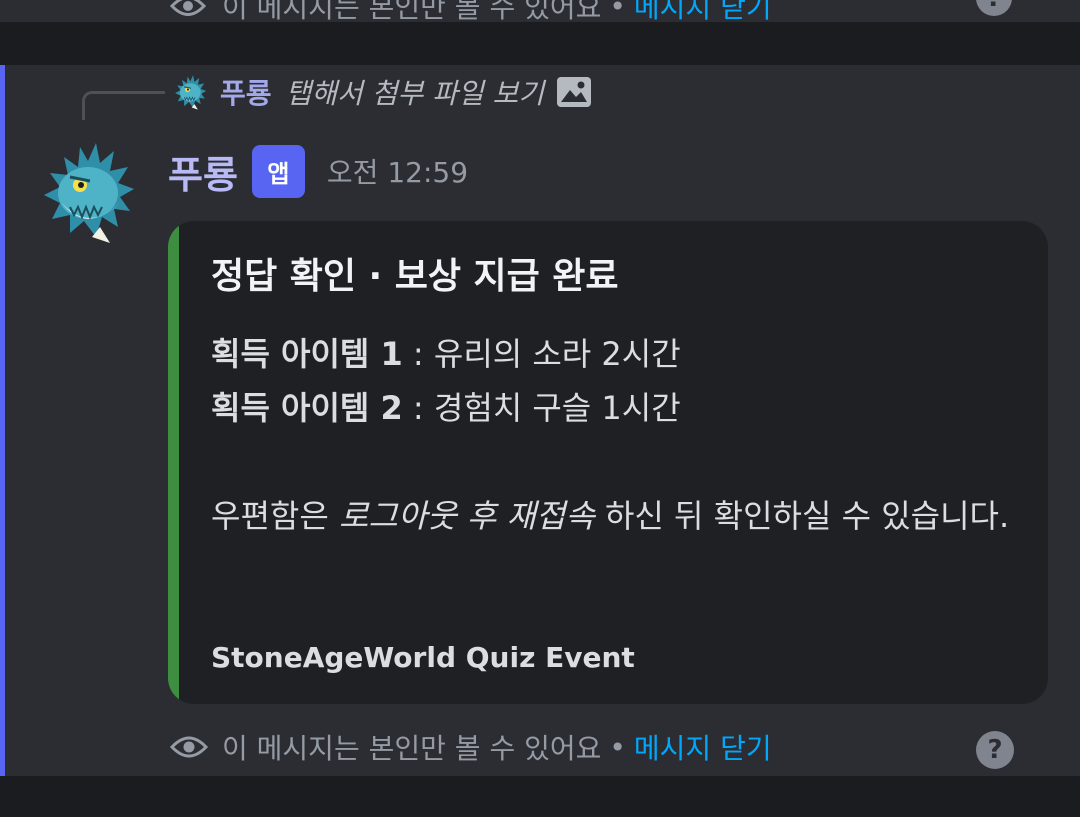 The image size is (1080, 817). I want to click on previous-ephemeral-row: 이 메시지는 본인만 볼 수 있어요 • 메시지 닫기, so click(471, 11).